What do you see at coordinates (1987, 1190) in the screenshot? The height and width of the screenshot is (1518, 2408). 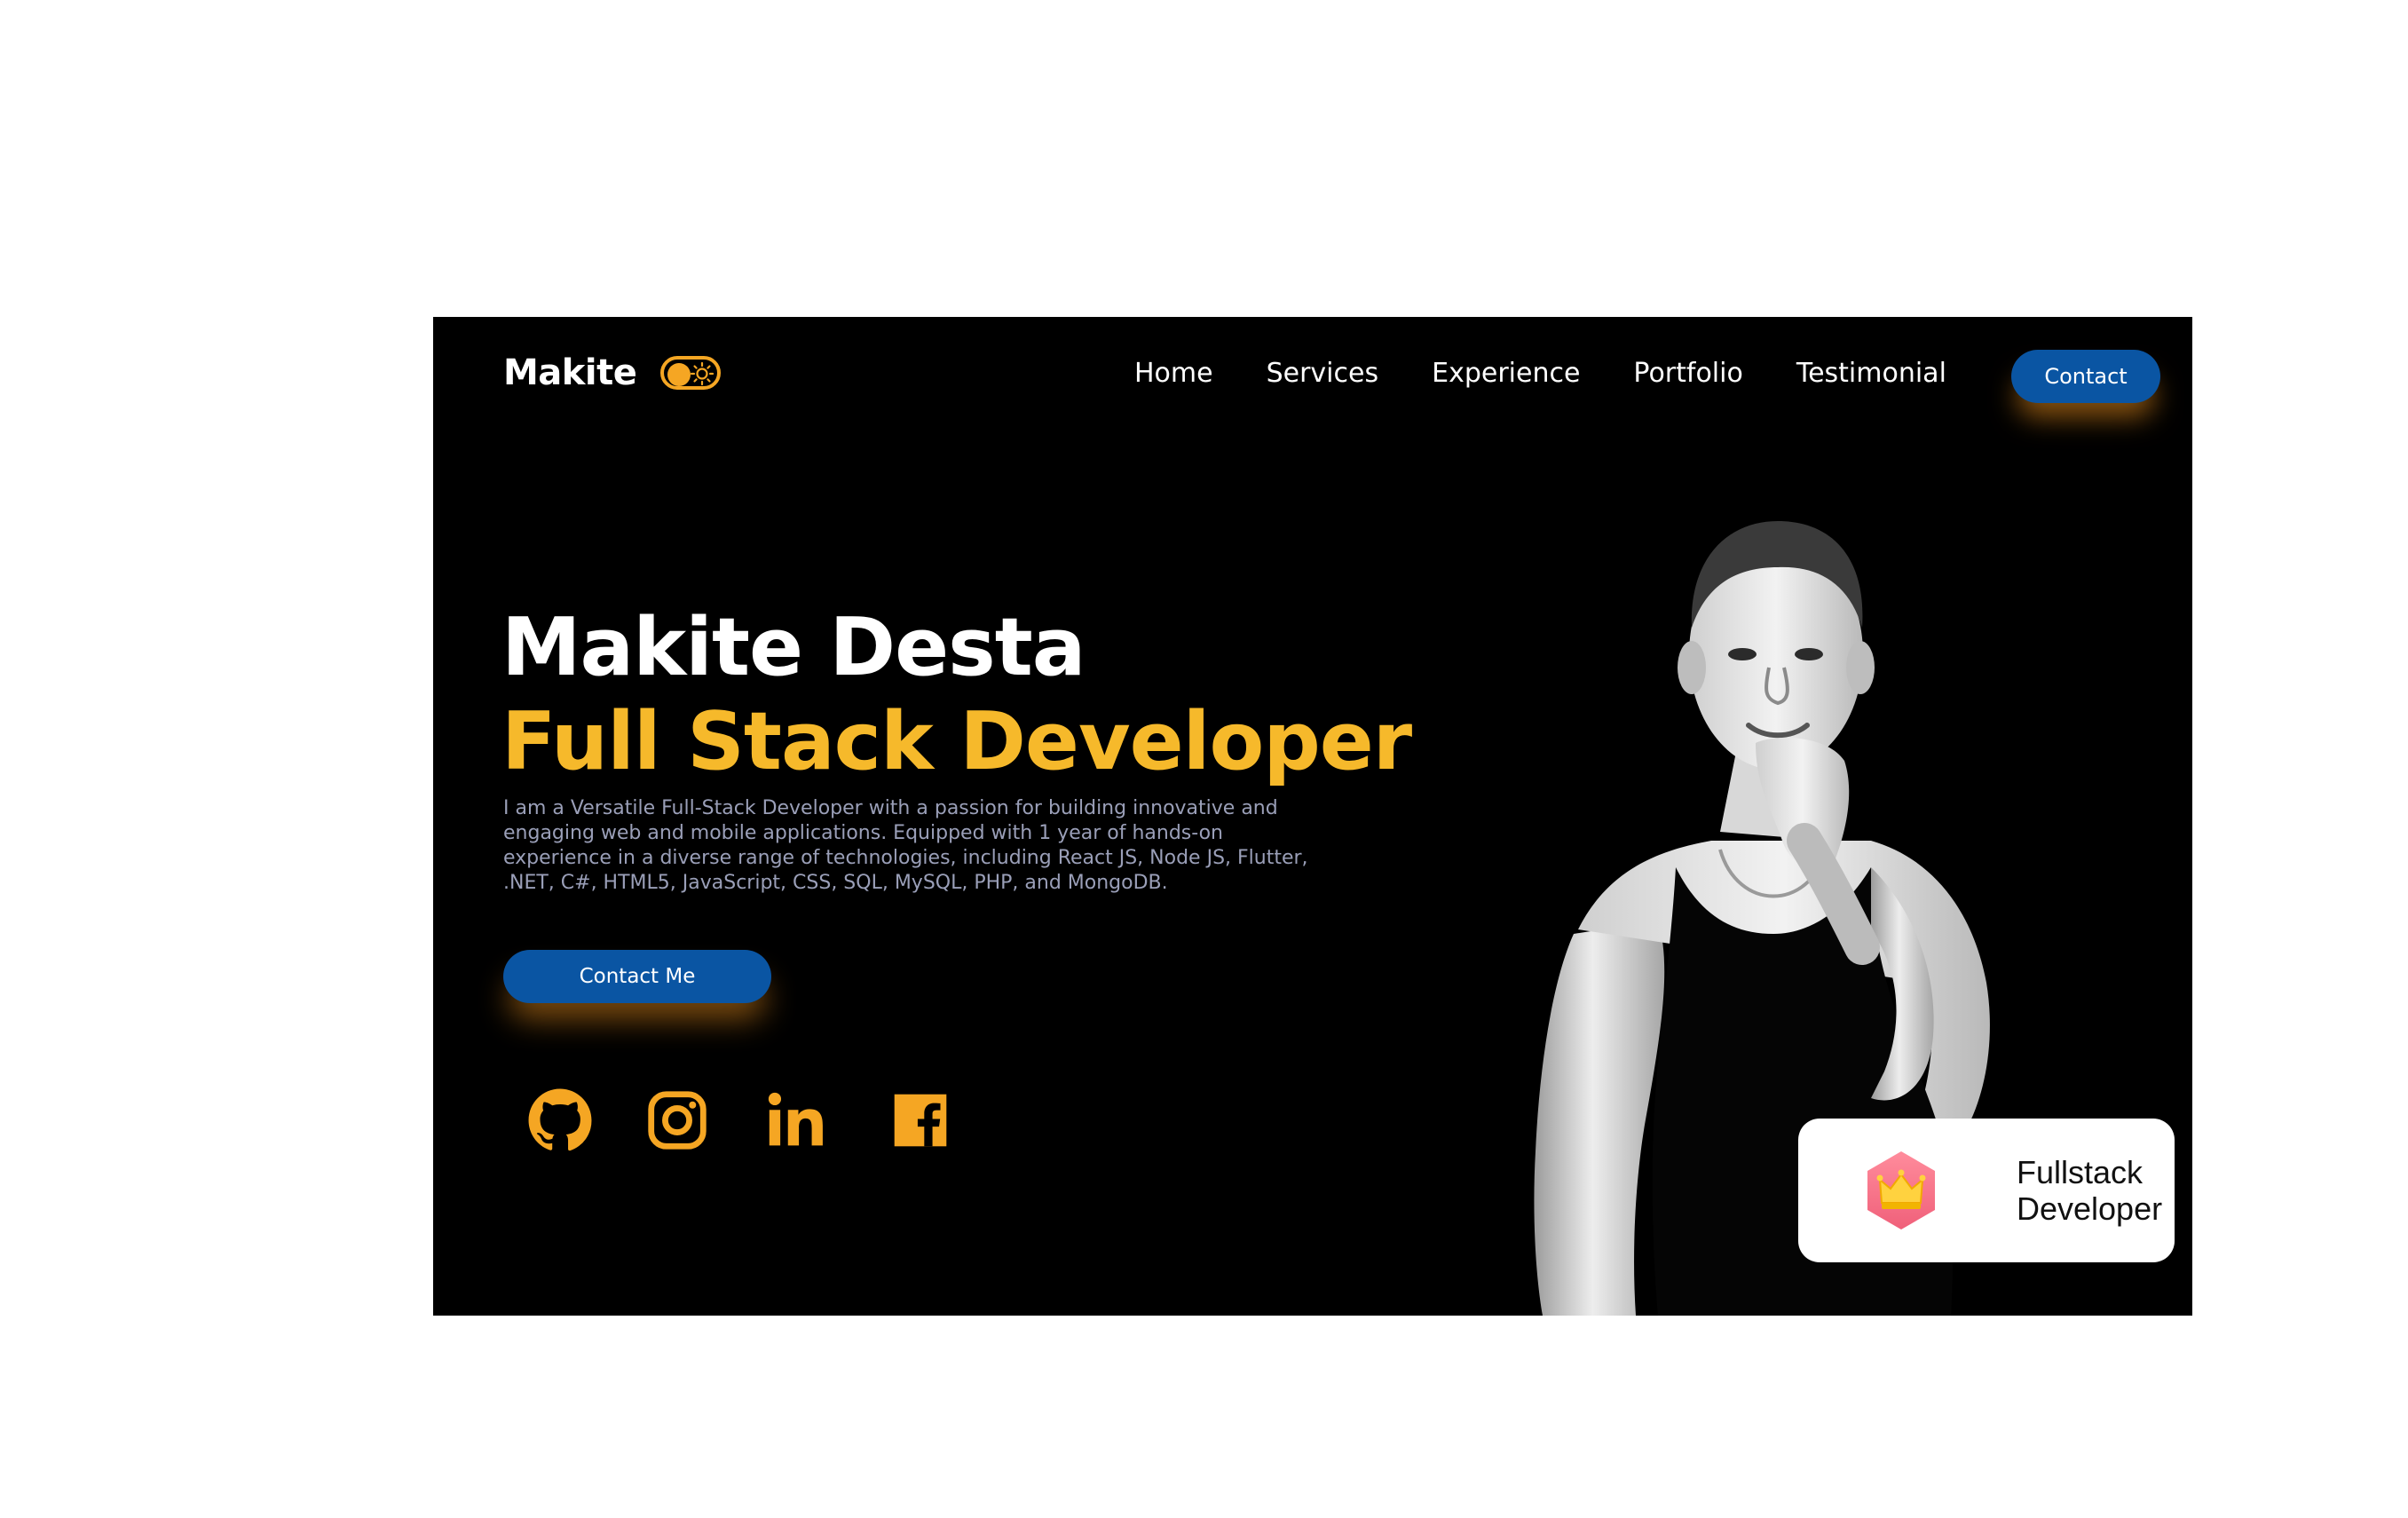 I see `role-badge-card: Fullstack Developer` at bounding box center [1987, 1190].